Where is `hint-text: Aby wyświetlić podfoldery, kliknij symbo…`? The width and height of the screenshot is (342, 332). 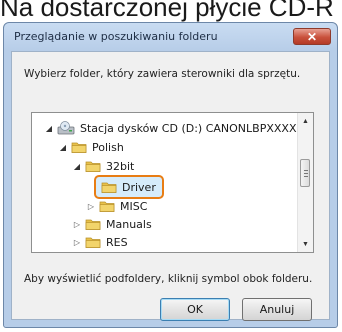
hint-text: Aby wyświetlić podfoldery, kliknij symbo… is located at coordinates (168, 279).